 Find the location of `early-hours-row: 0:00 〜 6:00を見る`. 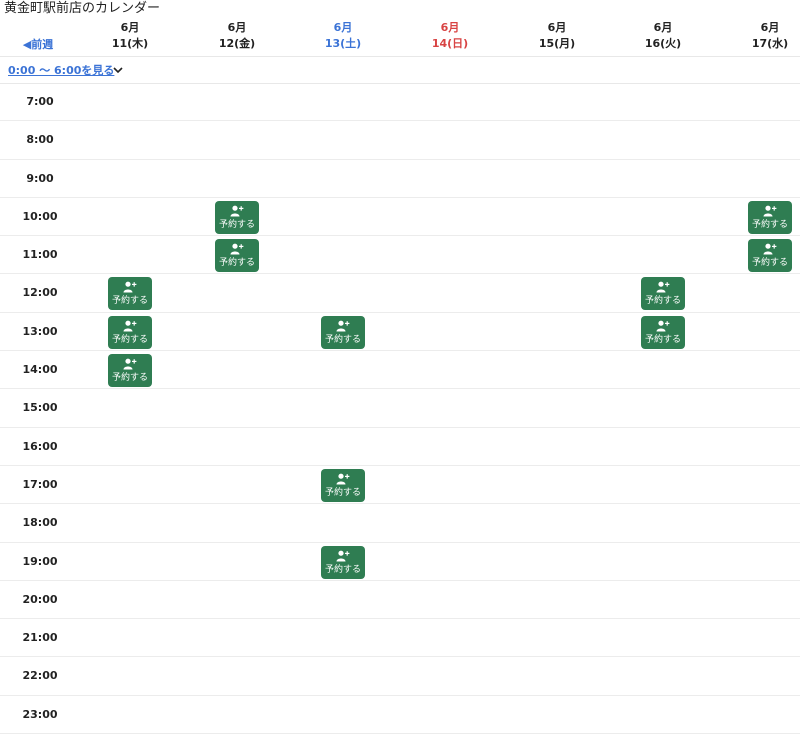

early-hours-row: 0:00 〜 6:00を見る is located at coordinates (400, 70).